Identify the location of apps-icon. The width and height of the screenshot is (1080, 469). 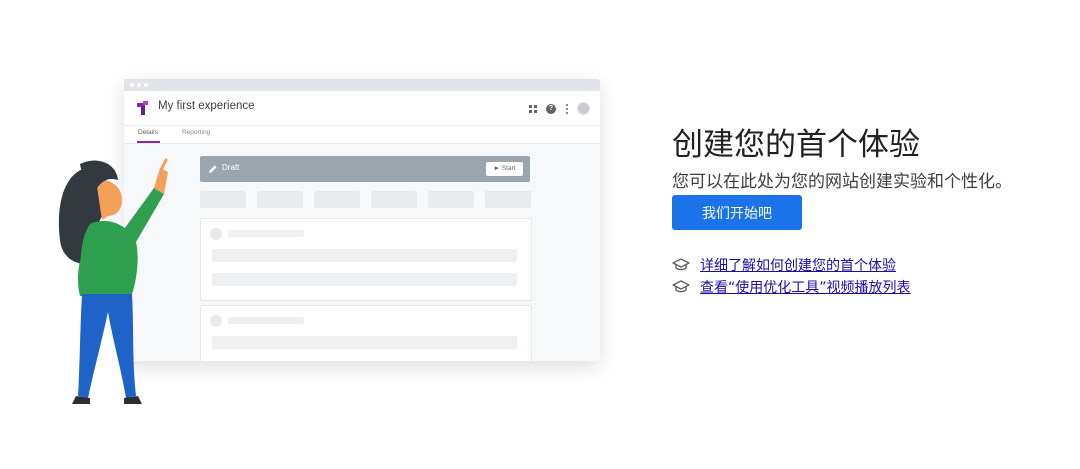
(533, 108).